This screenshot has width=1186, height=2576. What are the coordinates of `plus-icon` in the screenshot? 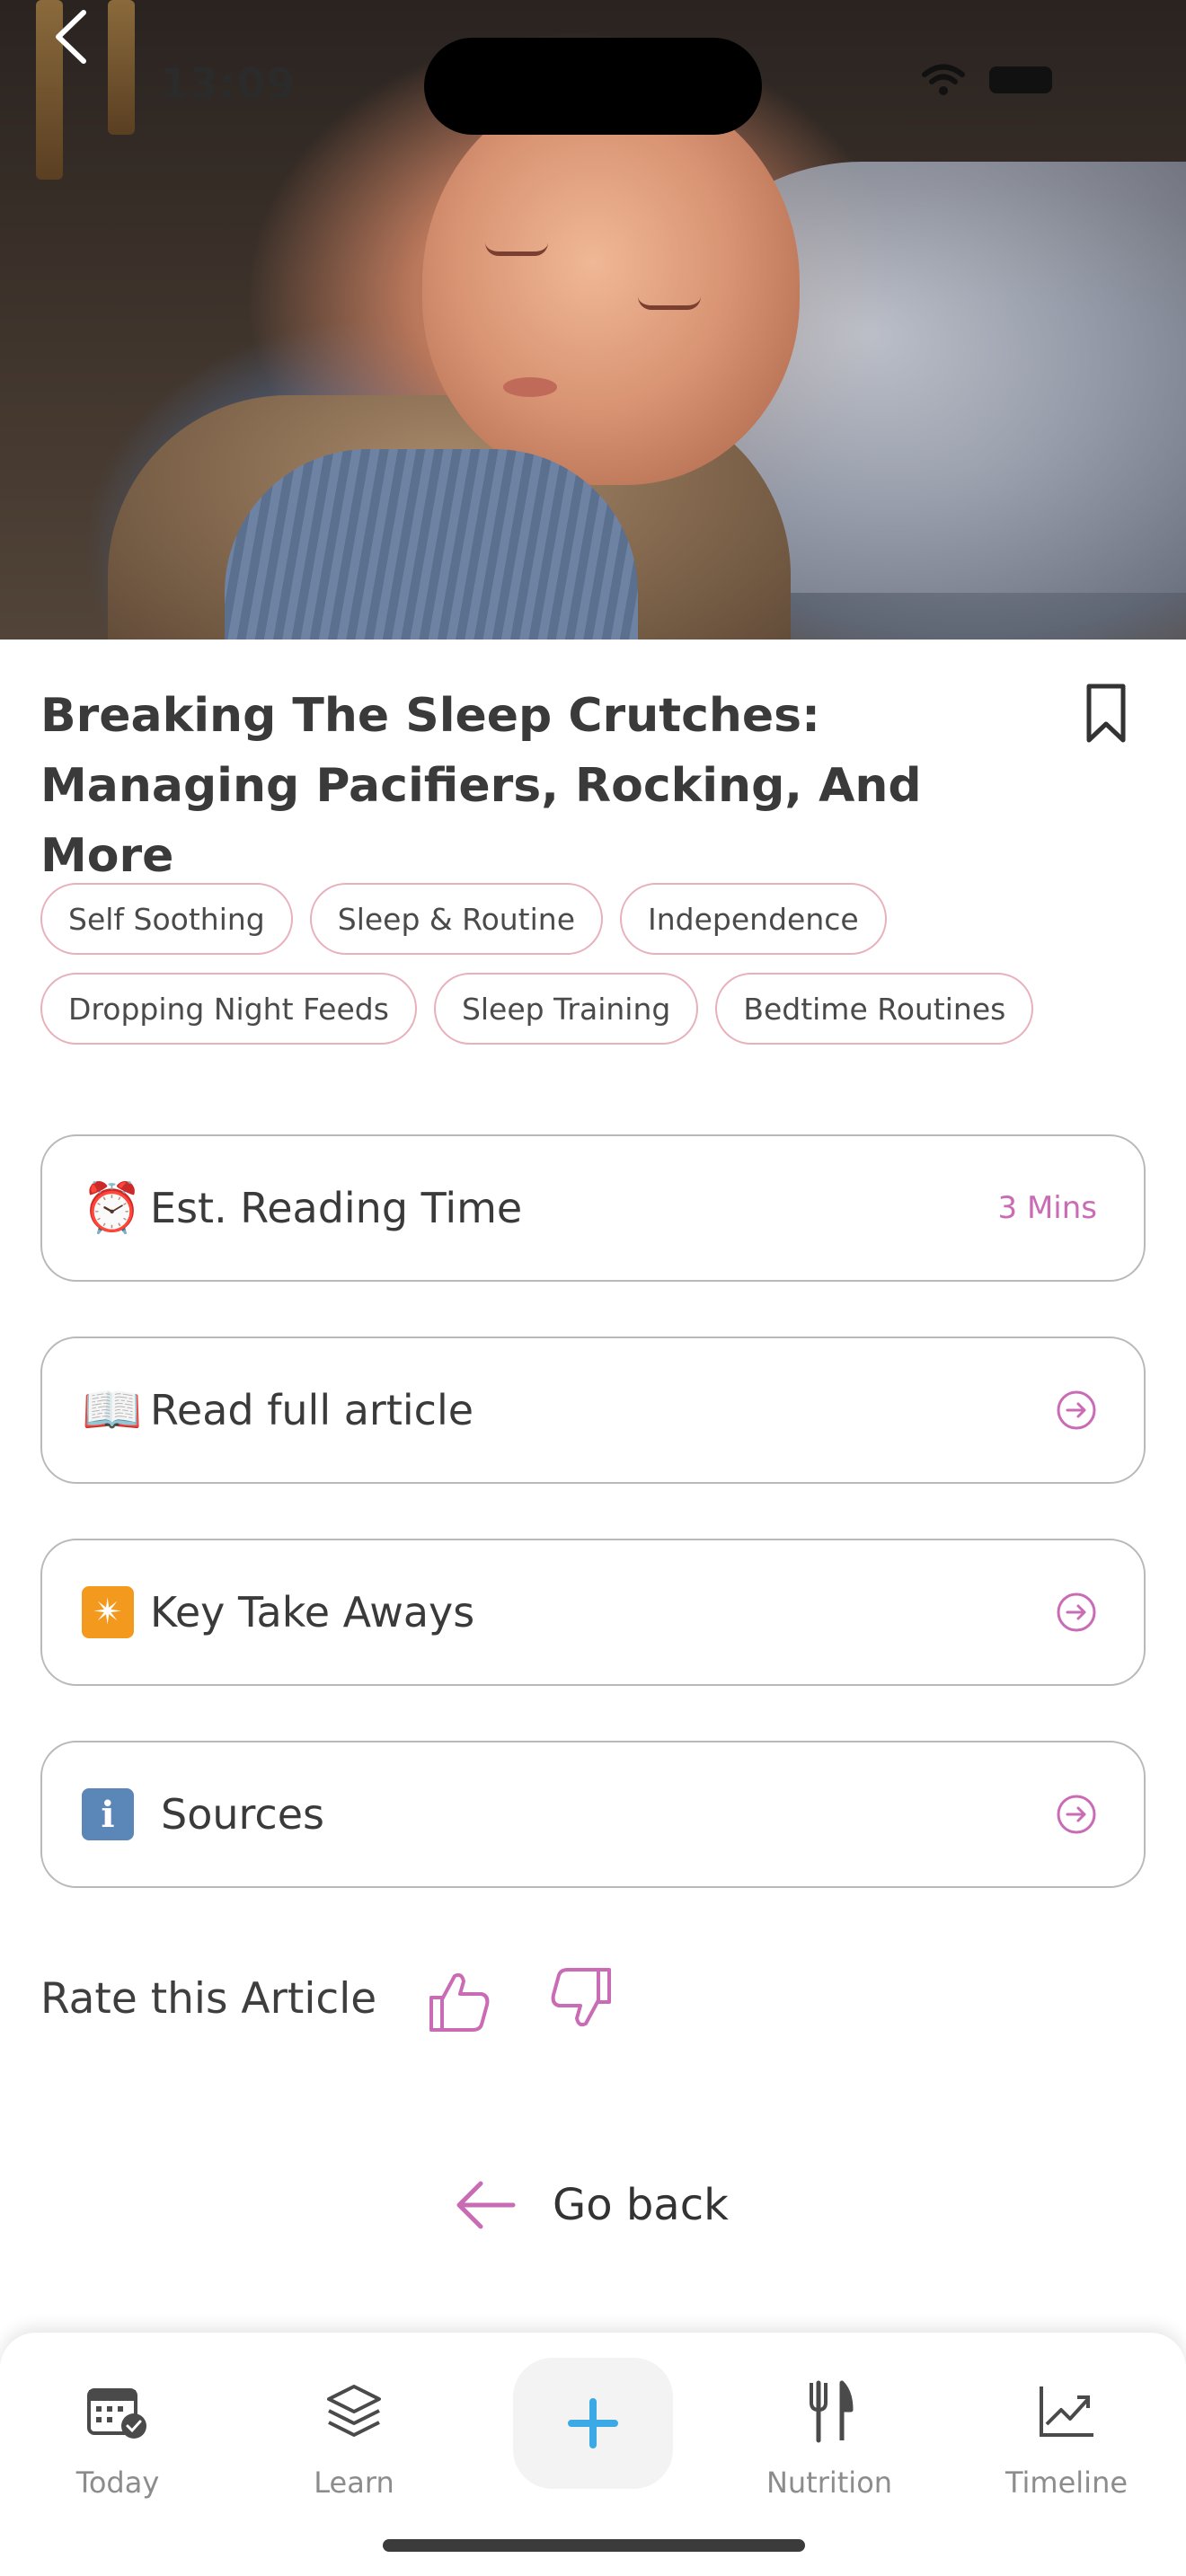 It's located at (593, 2423).